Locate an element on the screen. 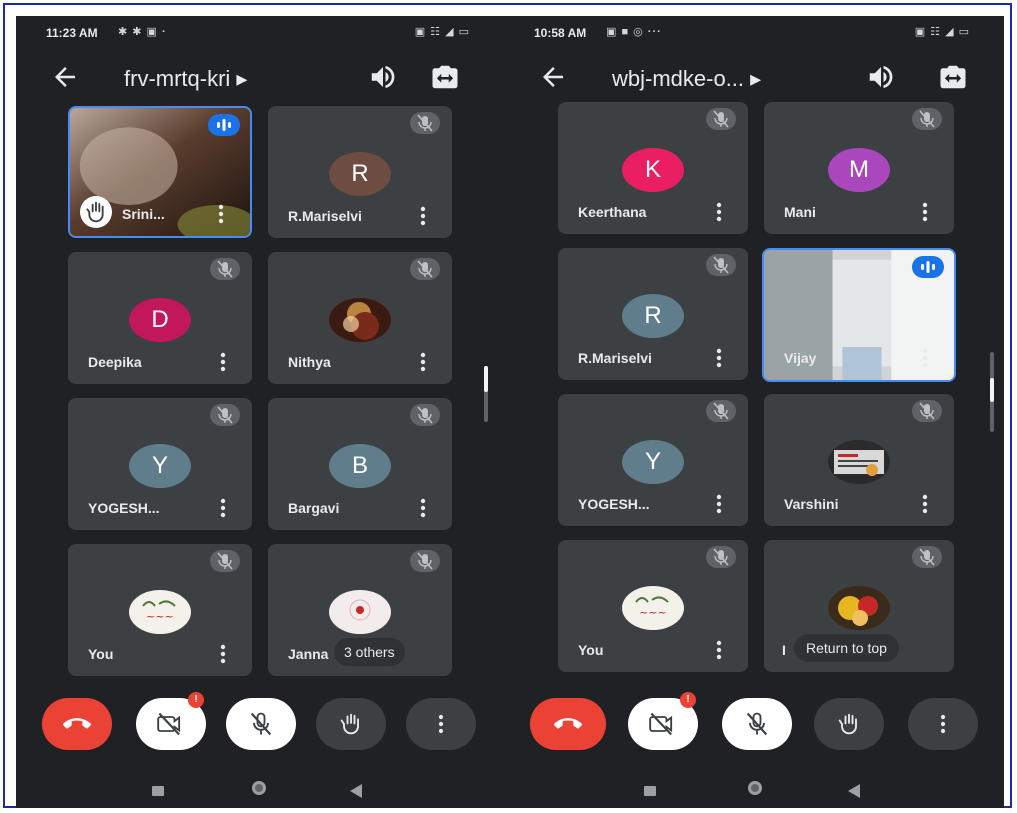  participant-tile-janna: Janna 3 others is located at coordinates (360, 610).